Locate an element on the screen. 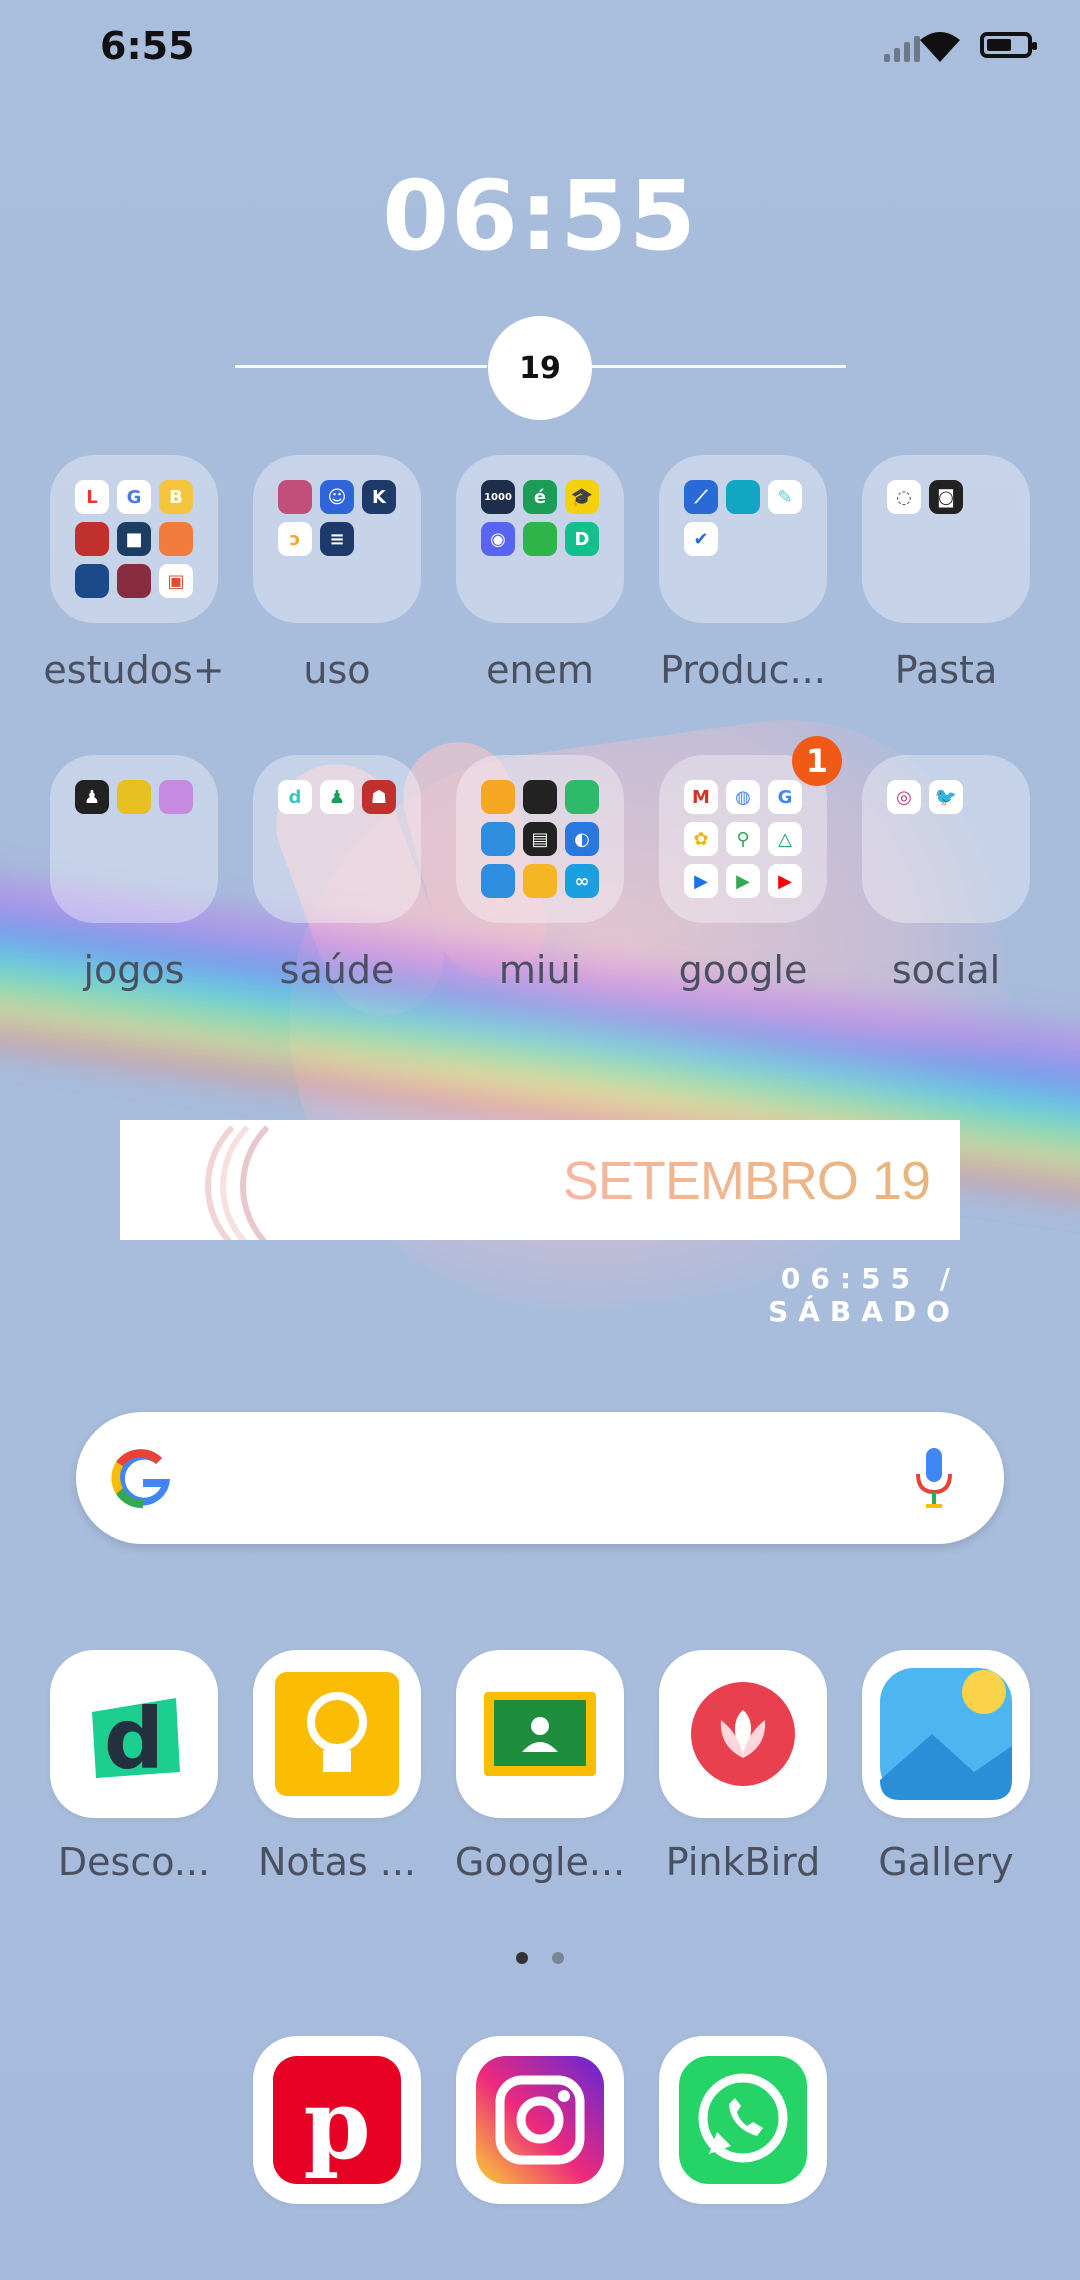  widget-month-day: SETEMBRO 19 is located at coordinates (746, 1181).